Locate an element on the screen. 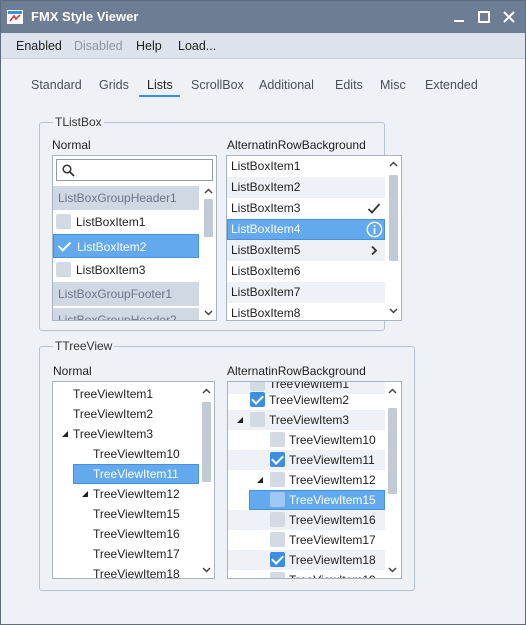 This screenshot has height=625, width=526. tab-scrollbox: ScrollBox is located at coordinates (217, 85).